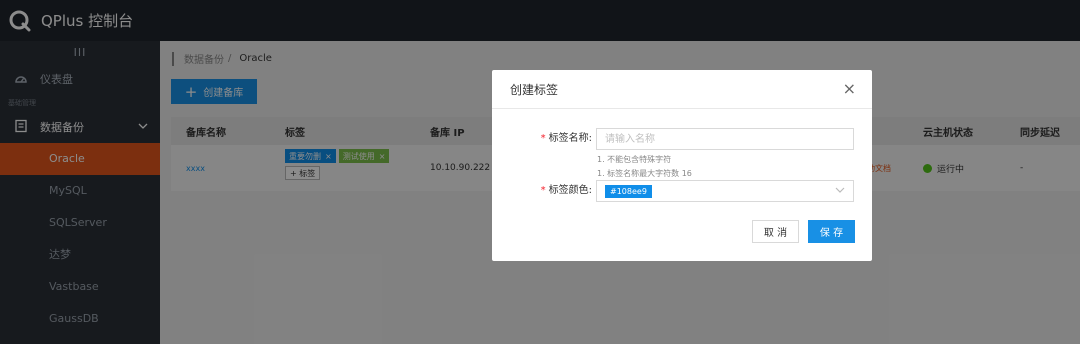 This screenshot has width=1080, height=344. I want to click on selected-color-chip: #108ee9, so click(628, 191).